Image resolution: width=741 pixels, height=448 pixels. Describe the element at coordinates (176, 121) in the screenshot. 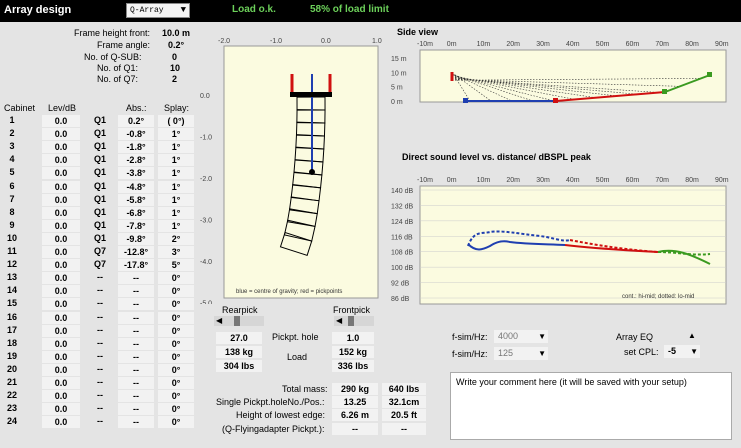

I see `cabinet-splay: ( 0°)` at that location.